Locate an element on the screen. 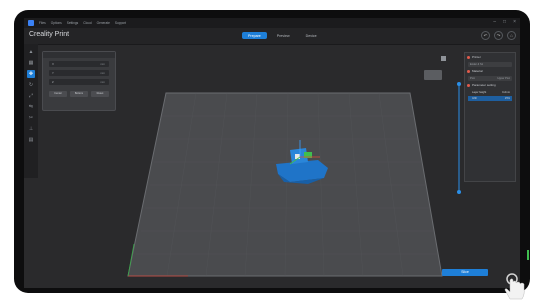 Image resolution: width=544 pixels, height=302 pixels. tab-prepare: Prepare is located at coordinates (254, 35).